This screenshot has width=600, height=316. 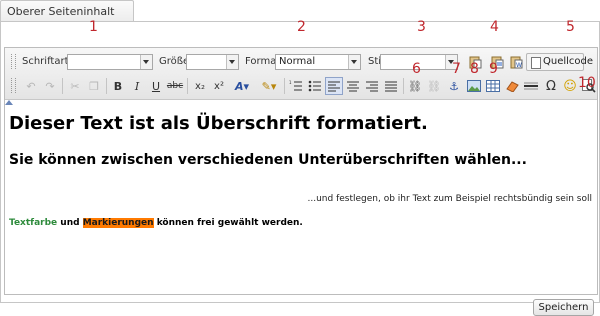 What do you see at coordinates (519, 65) in the screenshot?
I see `svg-text: W` at bounding box center [519, 65].